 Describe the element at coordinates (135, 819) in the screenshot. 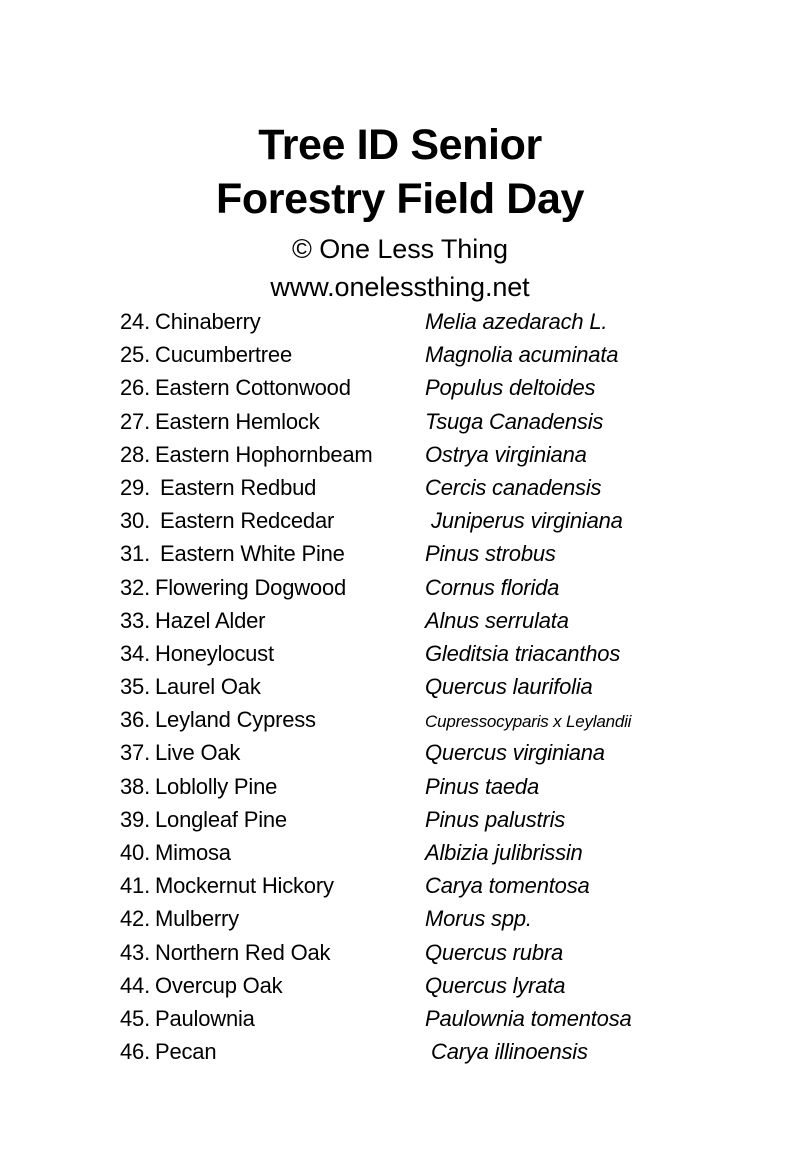

I see `list-item-number: 39.` at that location.